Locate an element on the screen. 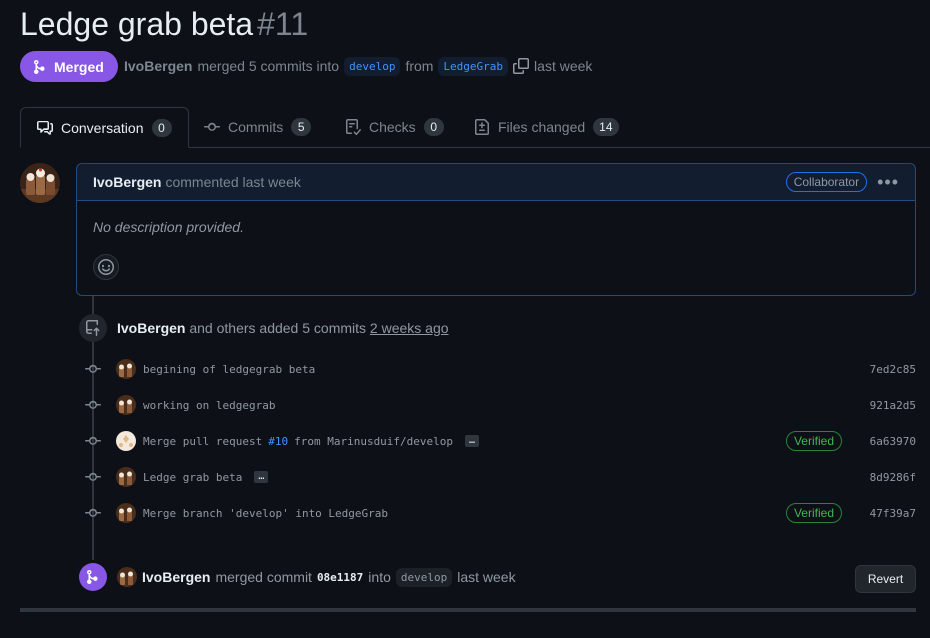 The height and width of the screenshot is (638, 930). commit-row: Ledge grab beta … 8d9286f is located at coordinates (500, 477).